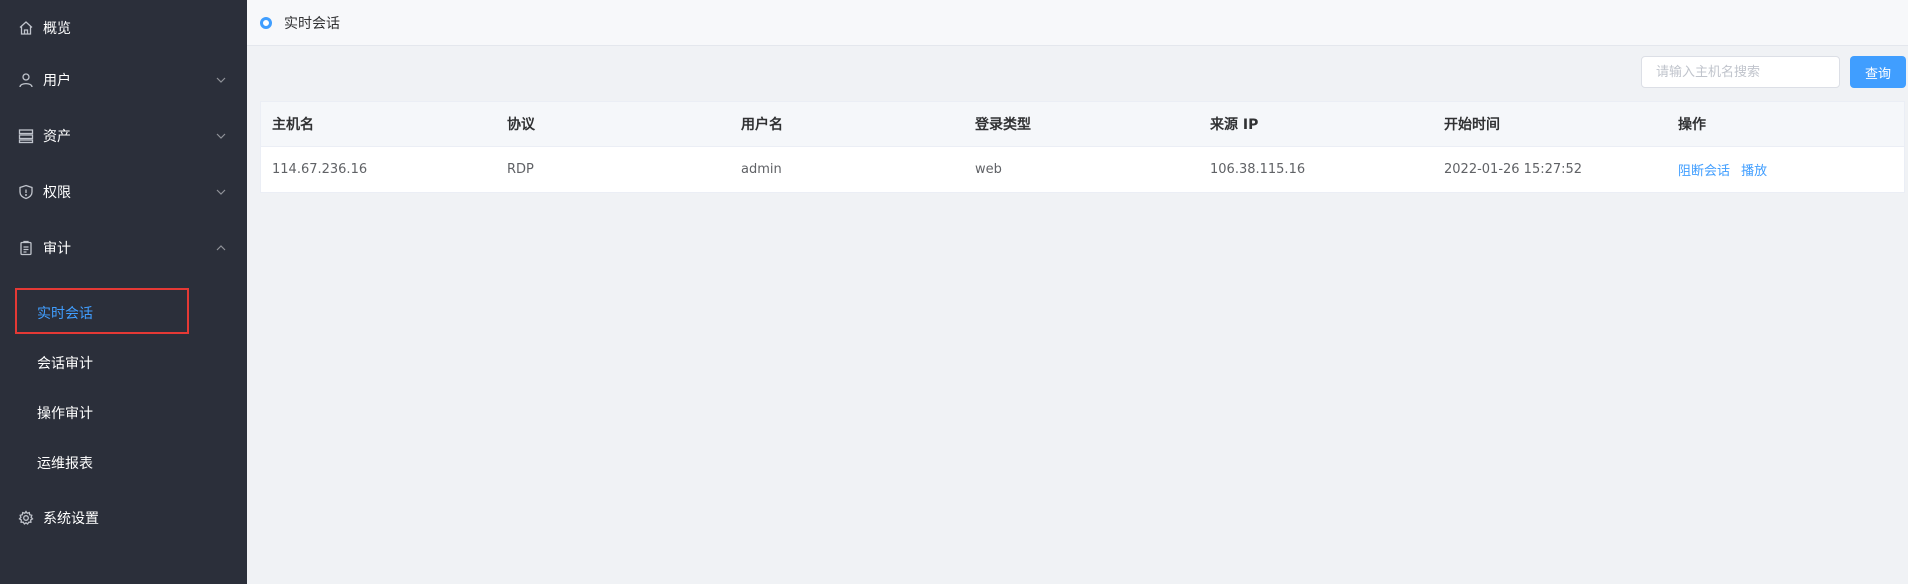 The width and height of the screenshot is (1908, 584). What do you see at coordinates (312, 23) in the screenshot?
I see `tab-live-sessions: 实时会话` at bounding box center [312, 23].